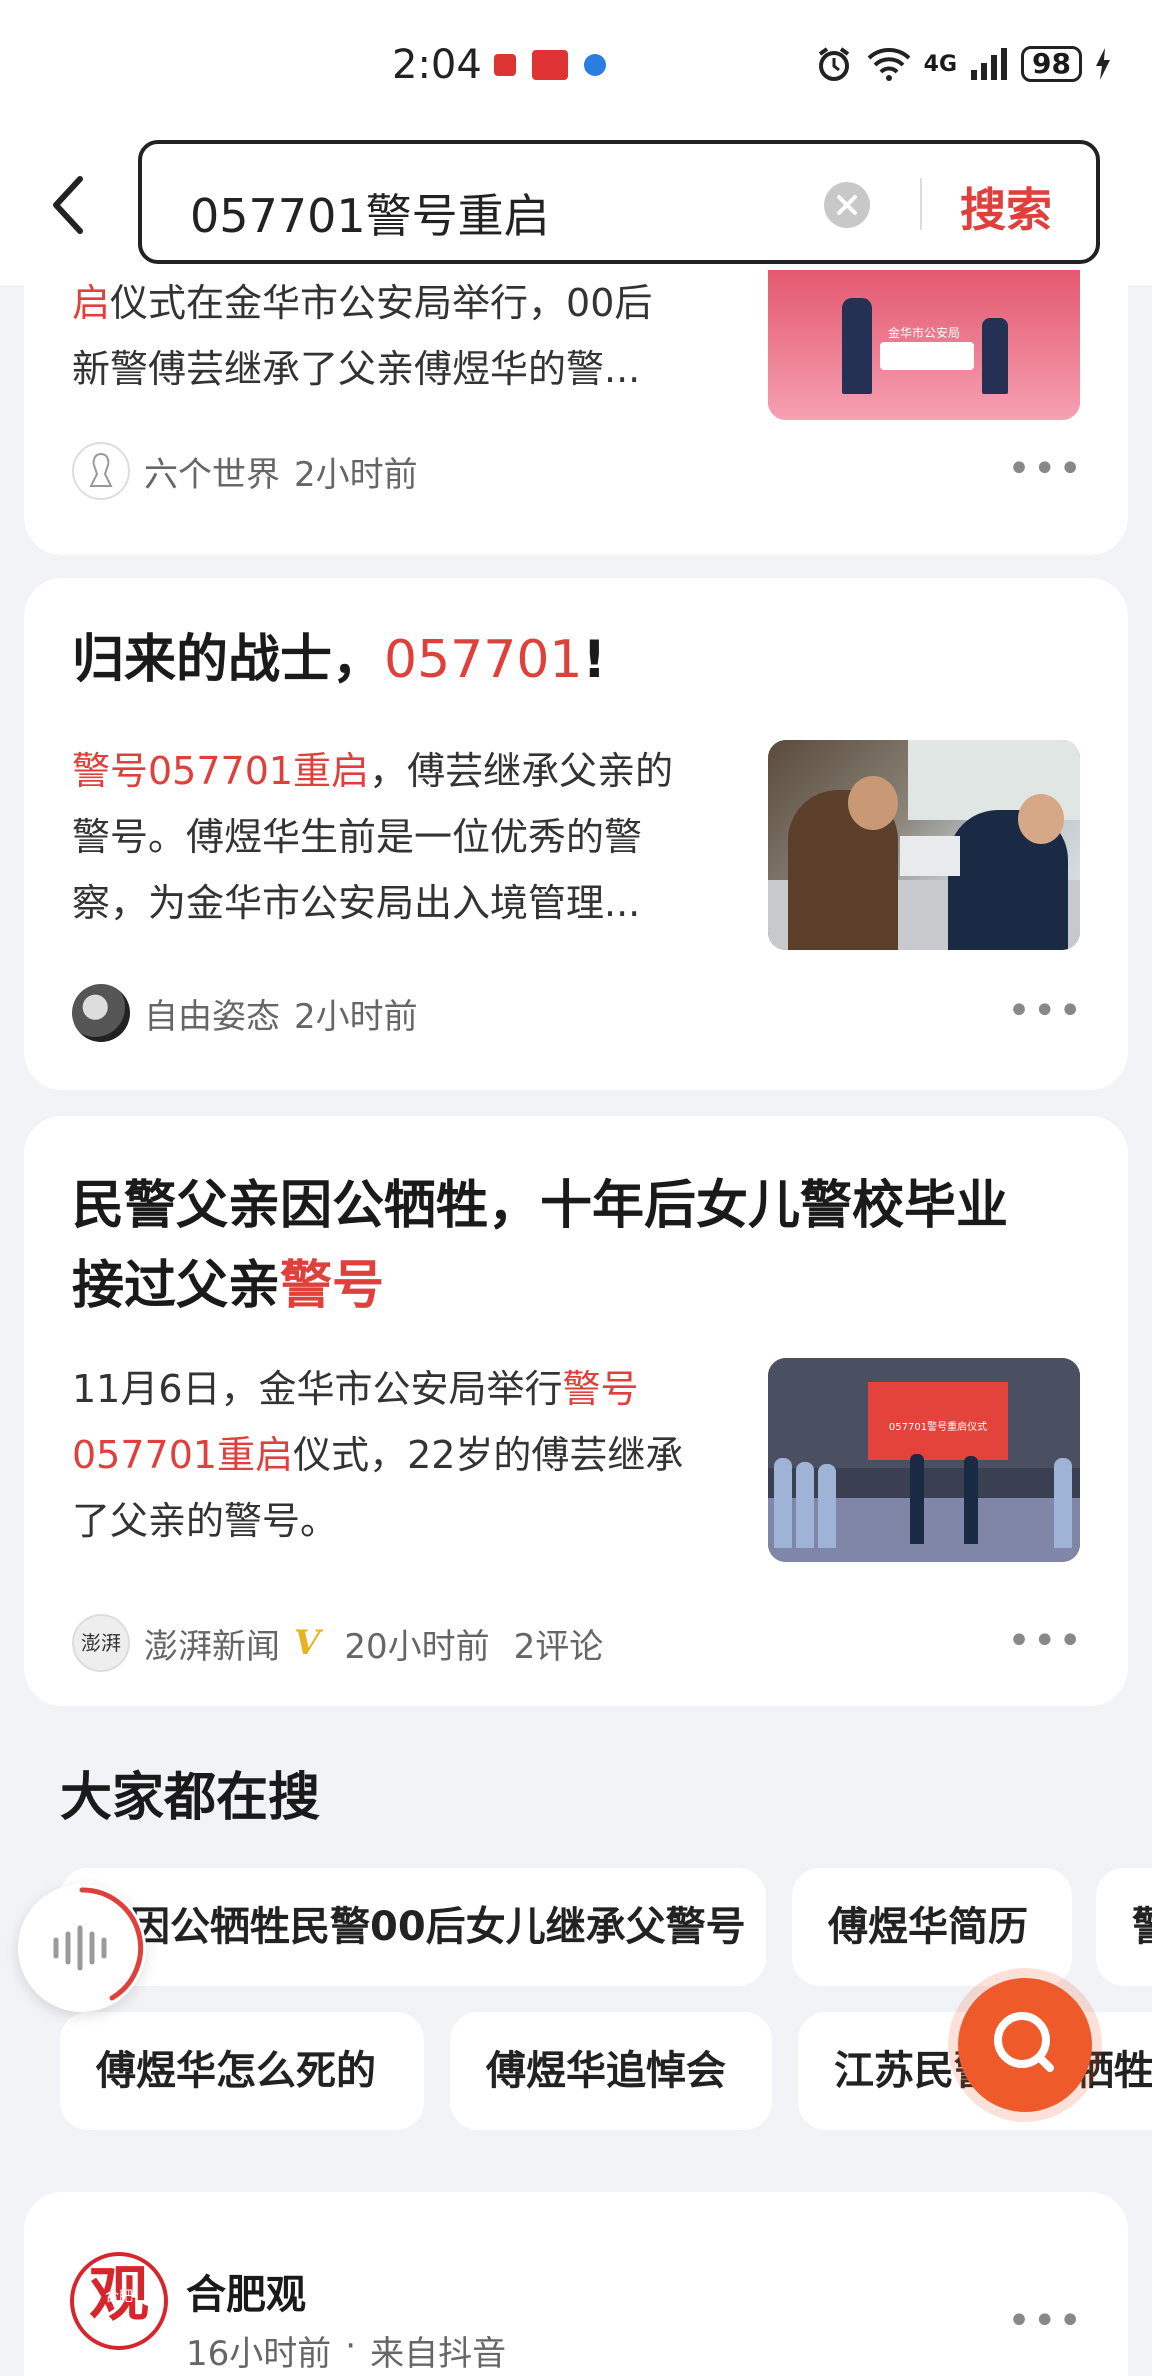  What do you see at coordinates (833, 64) in the screenshot?
I see `alarm-icon` at bounding box center [833, 64].